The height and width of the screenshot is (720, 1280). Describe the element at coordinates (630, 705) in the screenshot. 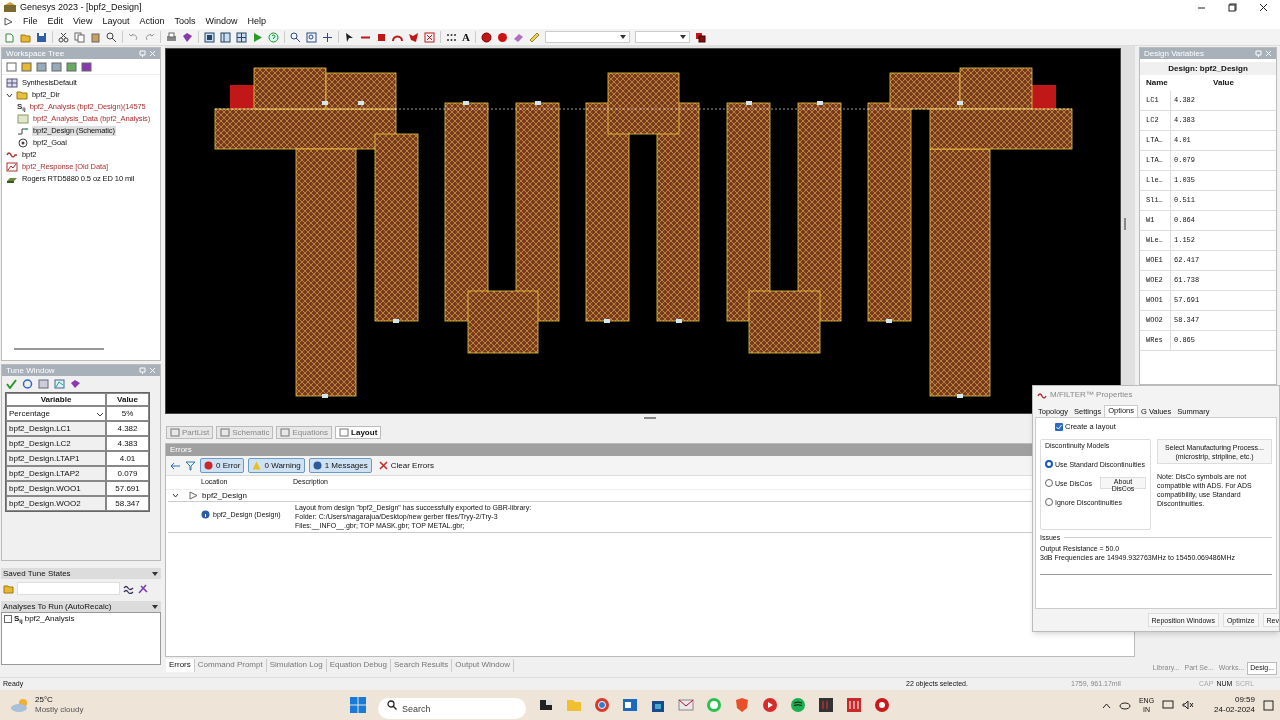

I see `mail-icon` at that location.